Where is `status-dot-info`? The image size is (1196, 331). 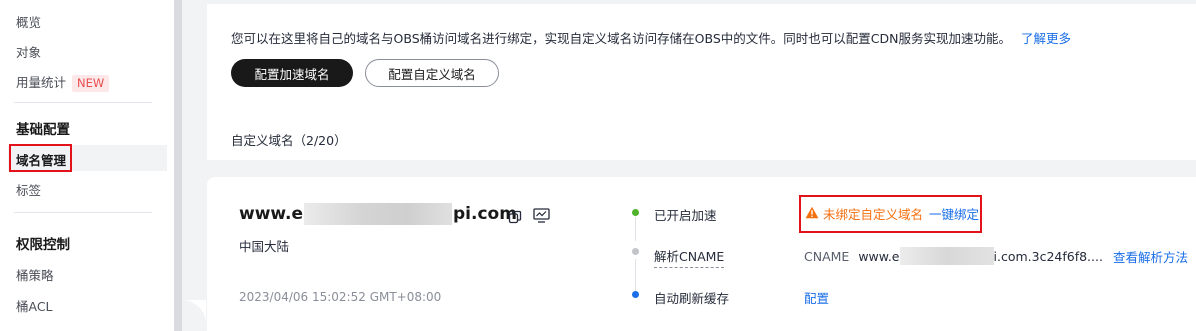
status-dot-info is located at coordinates (635, 294).